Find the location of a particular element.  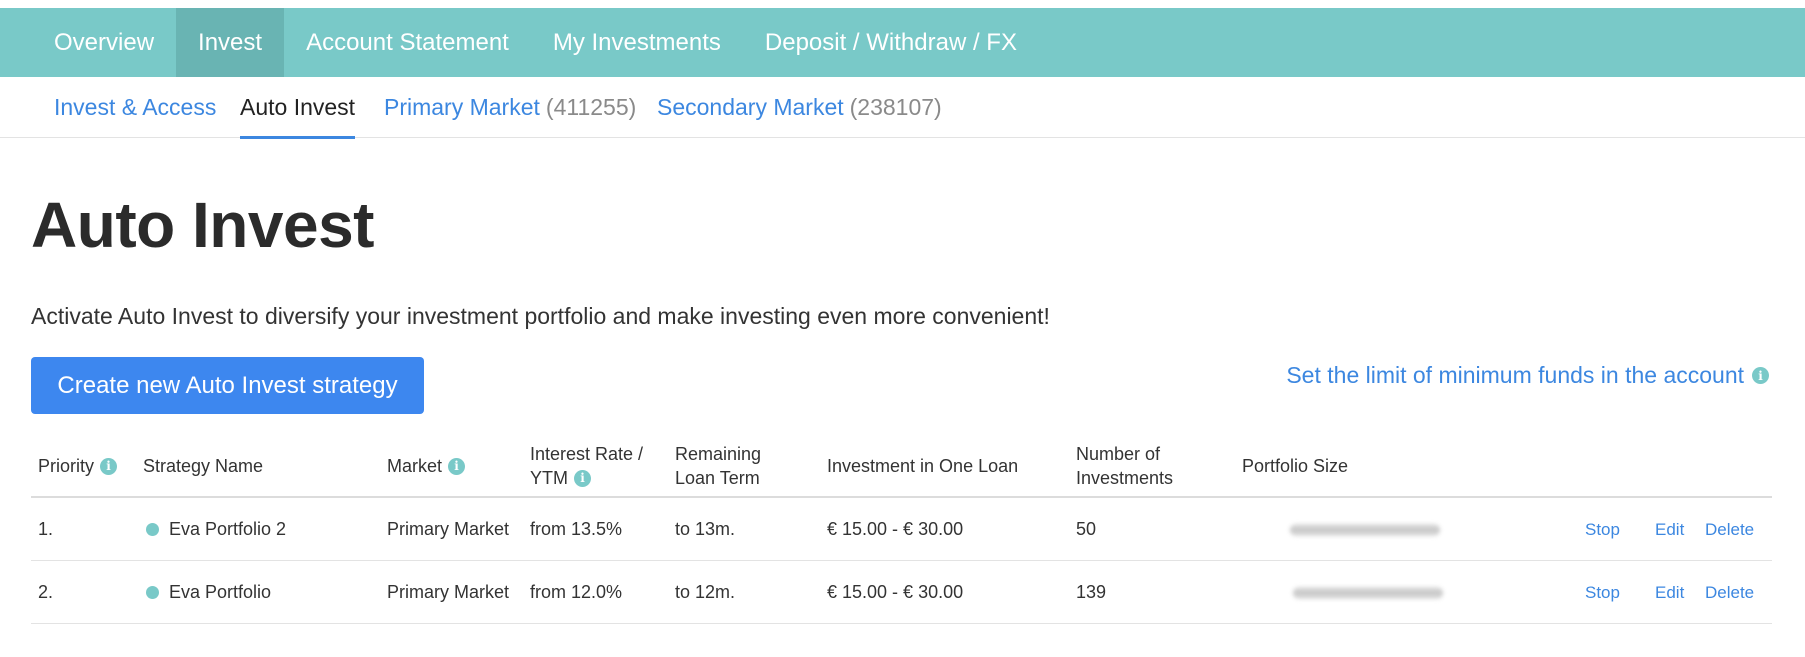

header-interest-rate: Interest Rate / YTM i is located at coordinates (587, 465).